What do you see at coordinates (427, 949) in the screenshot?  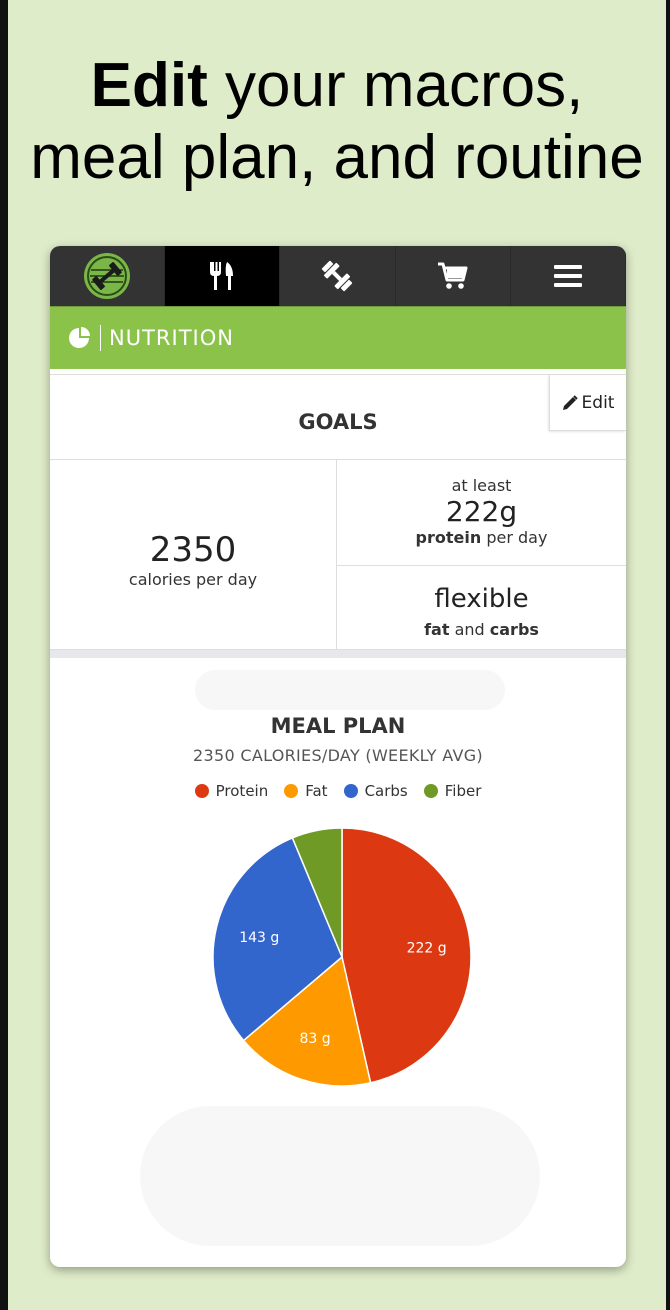 I see `pie-label-protein: 222 g` at bounding box center [427, 949].